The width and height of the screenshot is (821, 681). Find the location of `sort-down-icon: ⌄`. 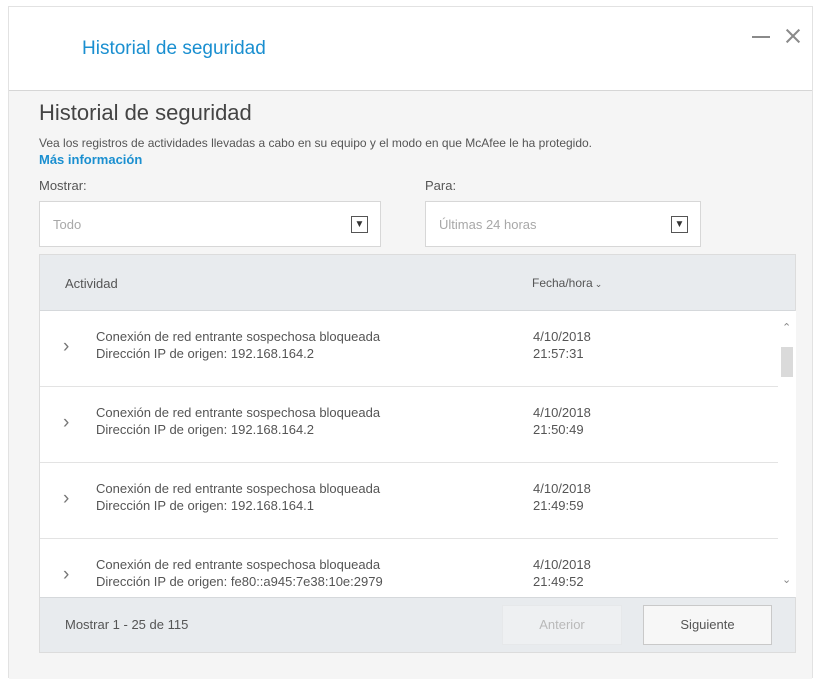

sort-down-icon: ⌄ is located at coordinates (598, 284).